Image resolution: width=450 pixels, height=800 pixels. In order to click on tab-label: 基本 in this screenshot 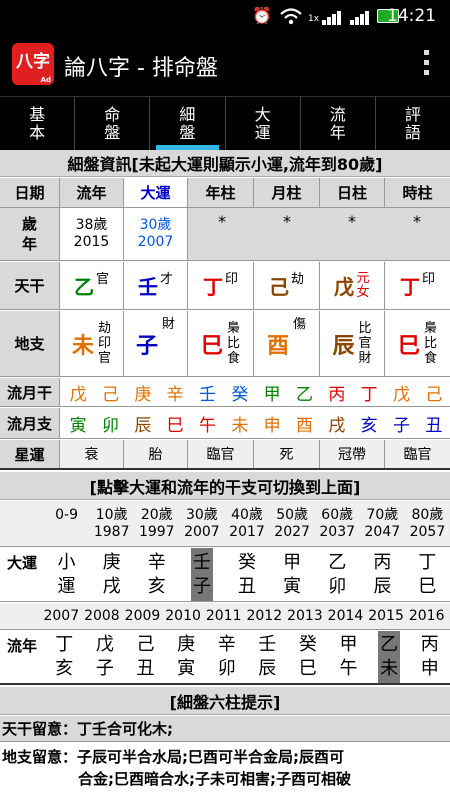, I will do `click(37, 123)`.